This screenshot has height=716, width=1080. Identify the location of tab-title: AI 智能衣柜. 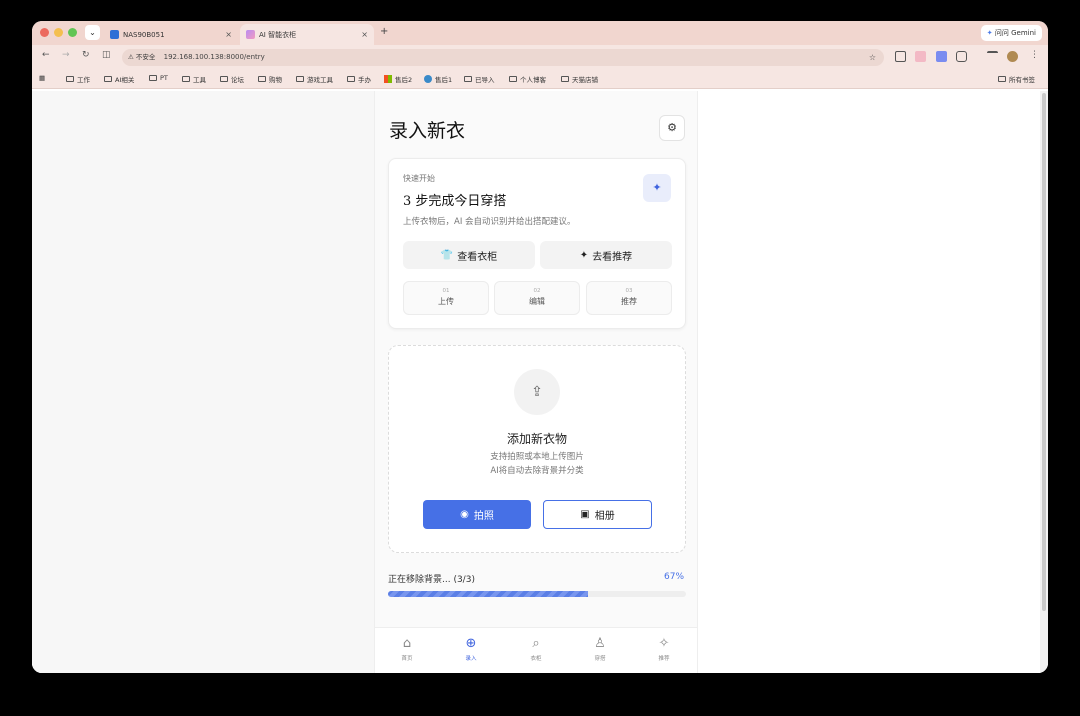
(278, 34).